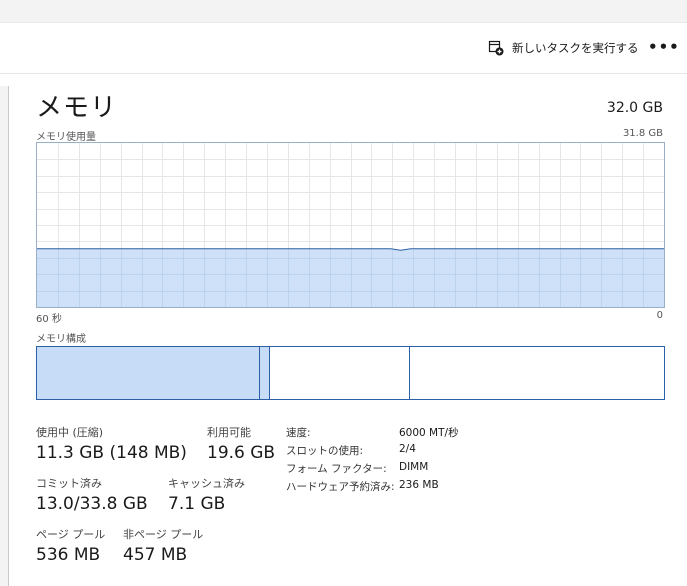 The image size is (687, 586). Describe the element at coordinates (298, 433) in the screenshot. I see `speed-label: 速度:` at that location.